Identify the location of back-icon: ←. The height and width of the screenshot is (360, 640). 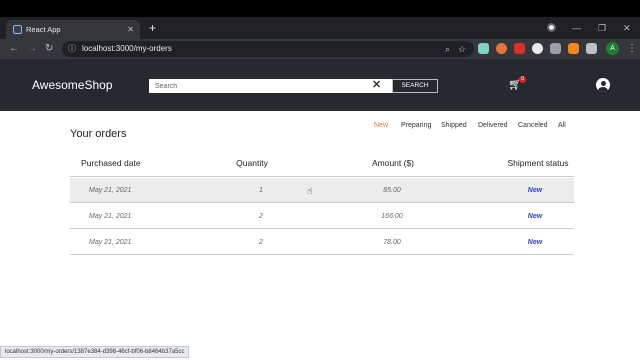
(14, 49).